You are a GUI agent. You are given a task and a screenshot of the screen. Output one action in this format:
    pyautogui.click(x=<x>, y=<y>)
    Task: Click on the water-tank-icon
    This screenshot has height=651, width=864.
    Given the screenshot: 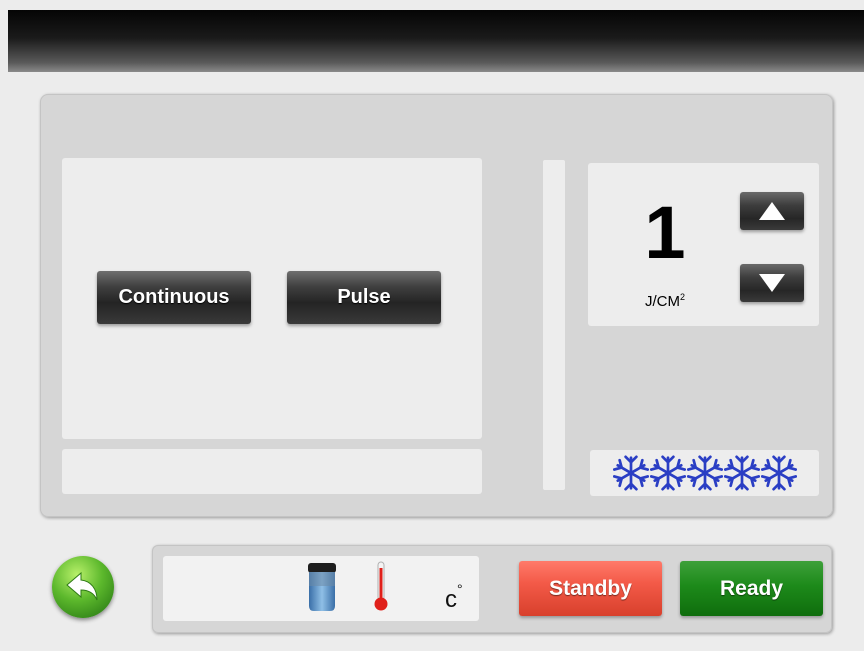 What is the action you would take?
    pyautogui.click(x=322, y=587)
    